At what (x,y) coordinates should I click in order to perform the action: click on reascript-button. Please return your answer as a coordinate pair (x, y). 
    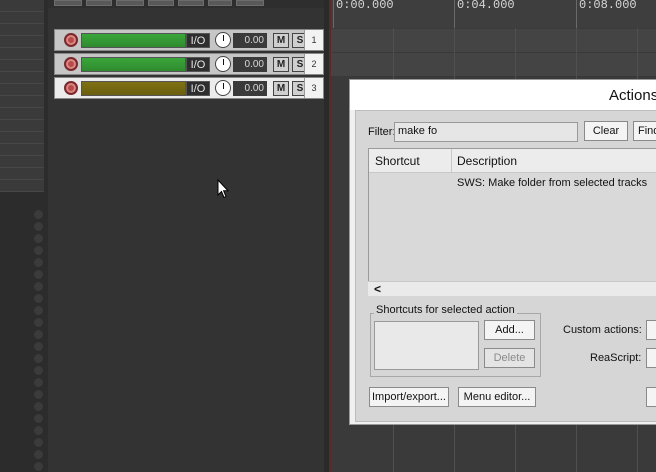
    Looking at the image, I should click on (651, 358).